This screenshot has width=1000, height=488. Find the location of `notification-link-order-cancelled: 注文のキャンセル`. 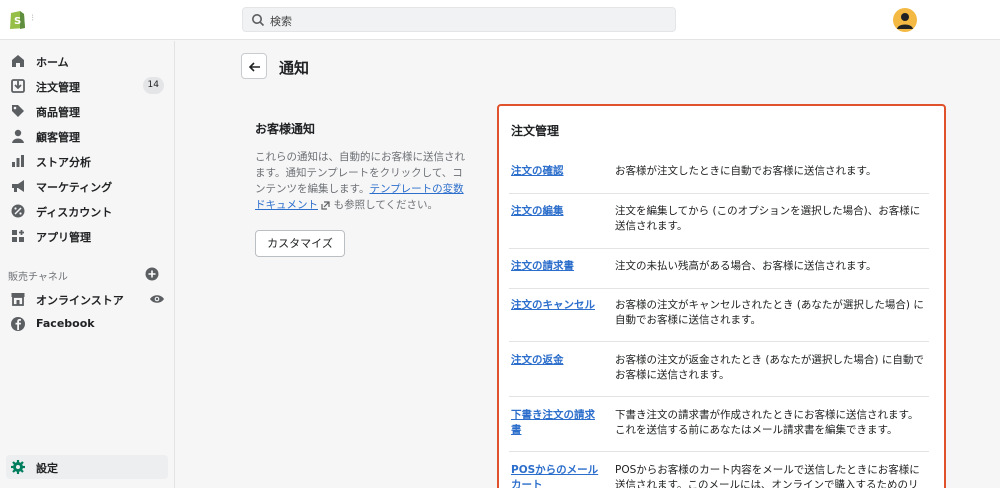

notification-link-order-cancelled: 注文のキャンセル is located at coordinates (557, 305).